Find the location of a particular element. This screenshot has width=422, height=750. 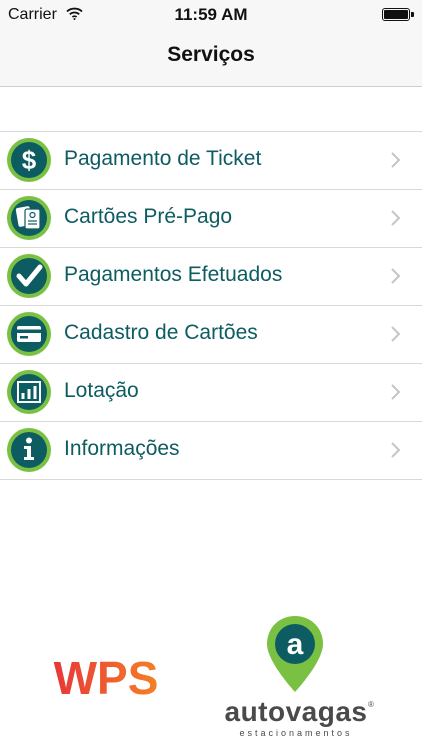

menu-item-label: Informações is located at coordinates (122, 448).